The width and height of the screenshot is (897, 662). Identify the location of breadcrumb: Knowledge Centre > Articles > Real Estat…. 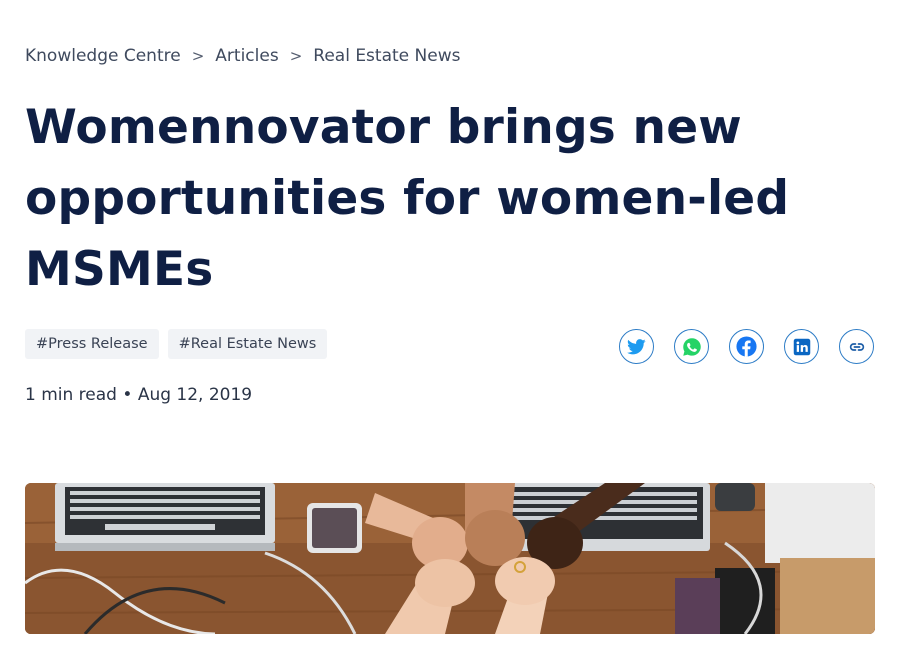
(242, 56).